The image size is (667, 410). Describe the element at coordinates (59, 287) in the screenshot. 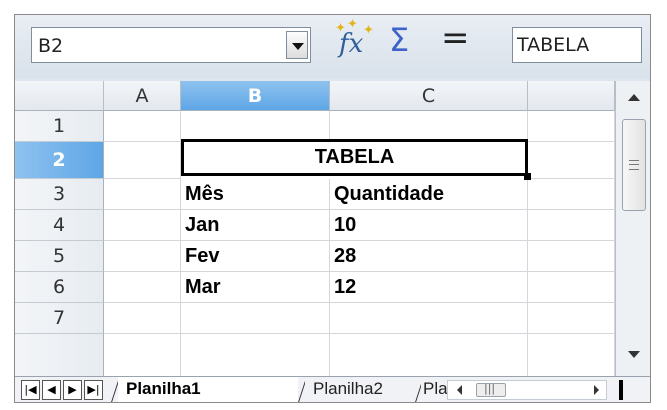

I see `row-header-6: 6` at that location.